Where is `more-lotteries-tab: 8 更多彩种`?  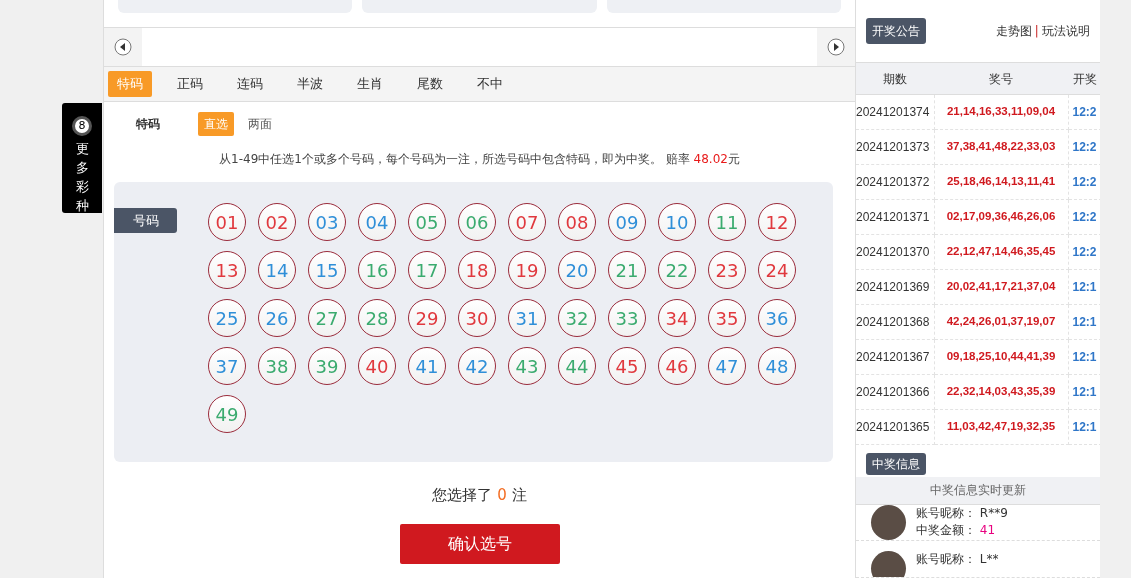 more-lotteries-tab: 8 更多彩种 is located at coordinates (82, 158).